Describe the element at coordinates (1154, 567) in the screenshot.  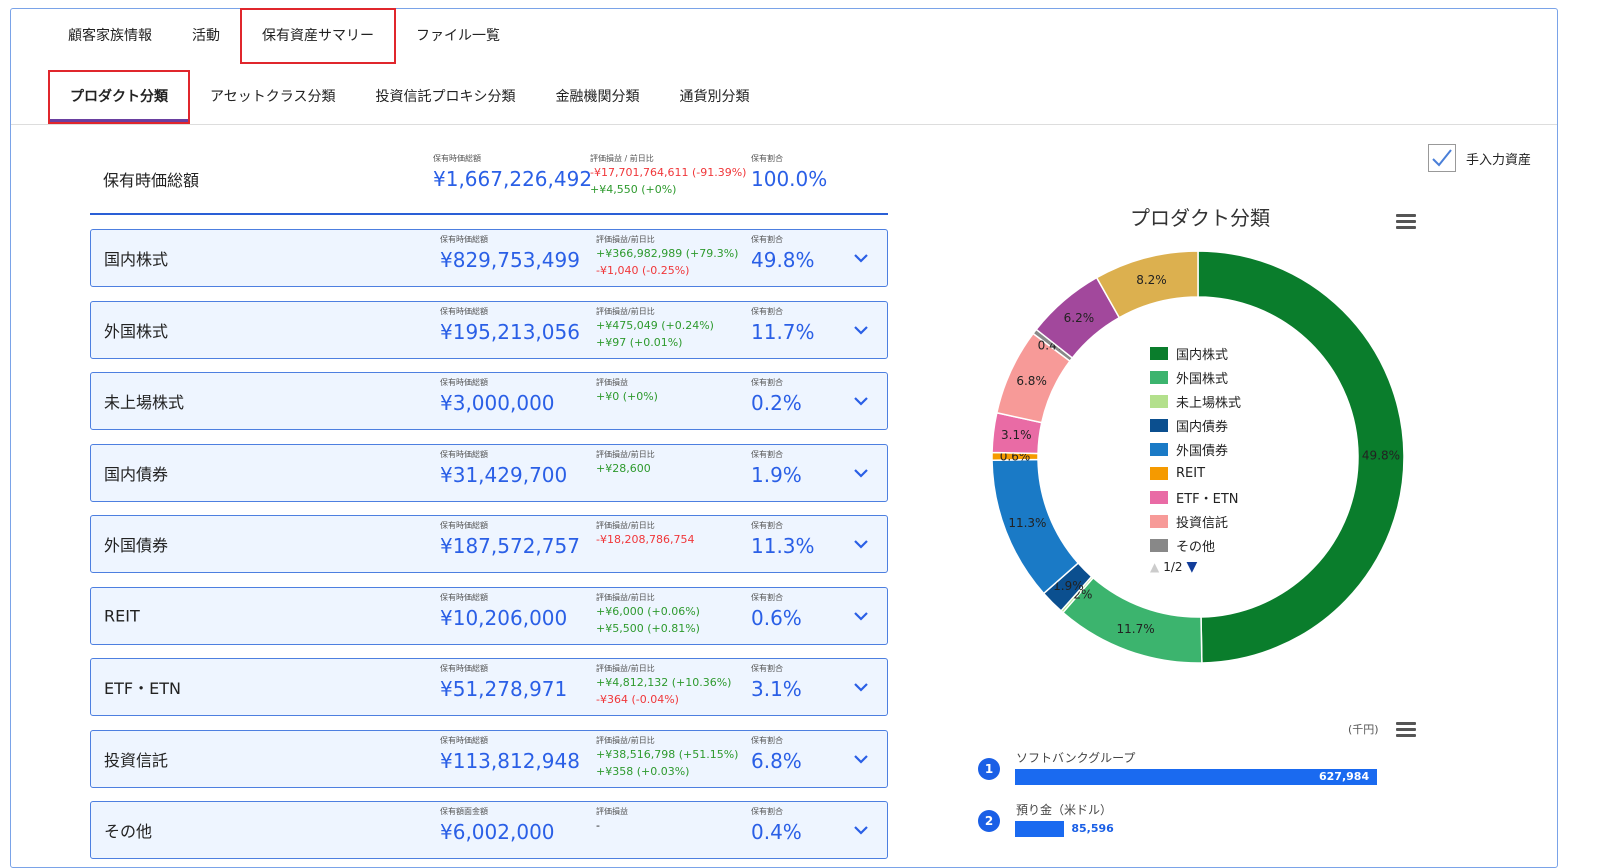
I see `legend-prev-icon: ▲` at that location.